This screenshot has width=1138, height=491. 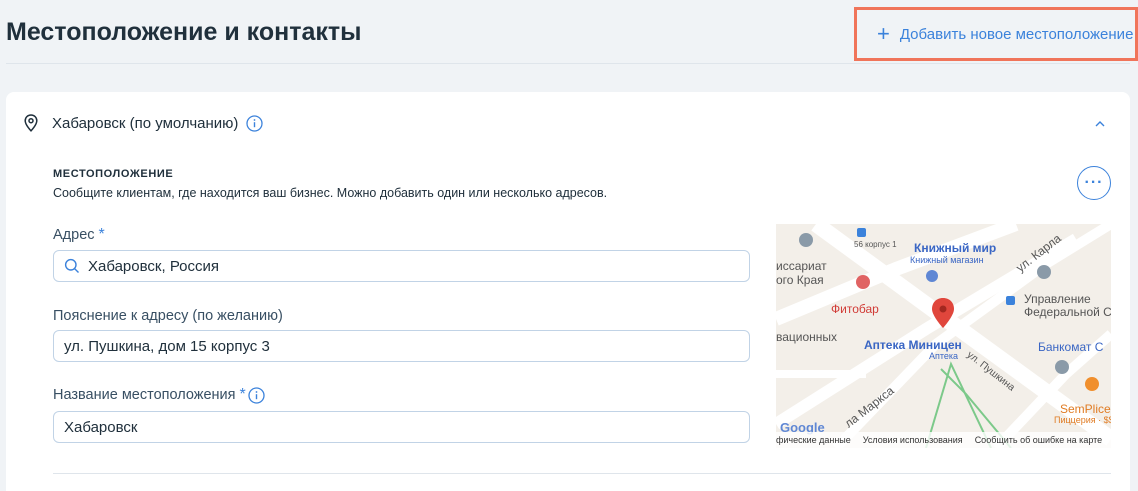 What do you see at coordinates (1071, 347) in the screenshot?
I see `map-label: Банкомат С` at bounding box center [1071, 347].